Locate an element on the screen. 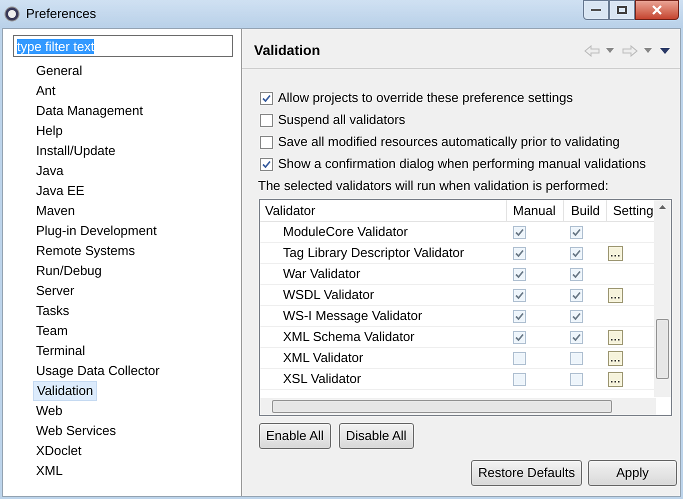  push-button: Disable All is located at coordinates (376, 436).